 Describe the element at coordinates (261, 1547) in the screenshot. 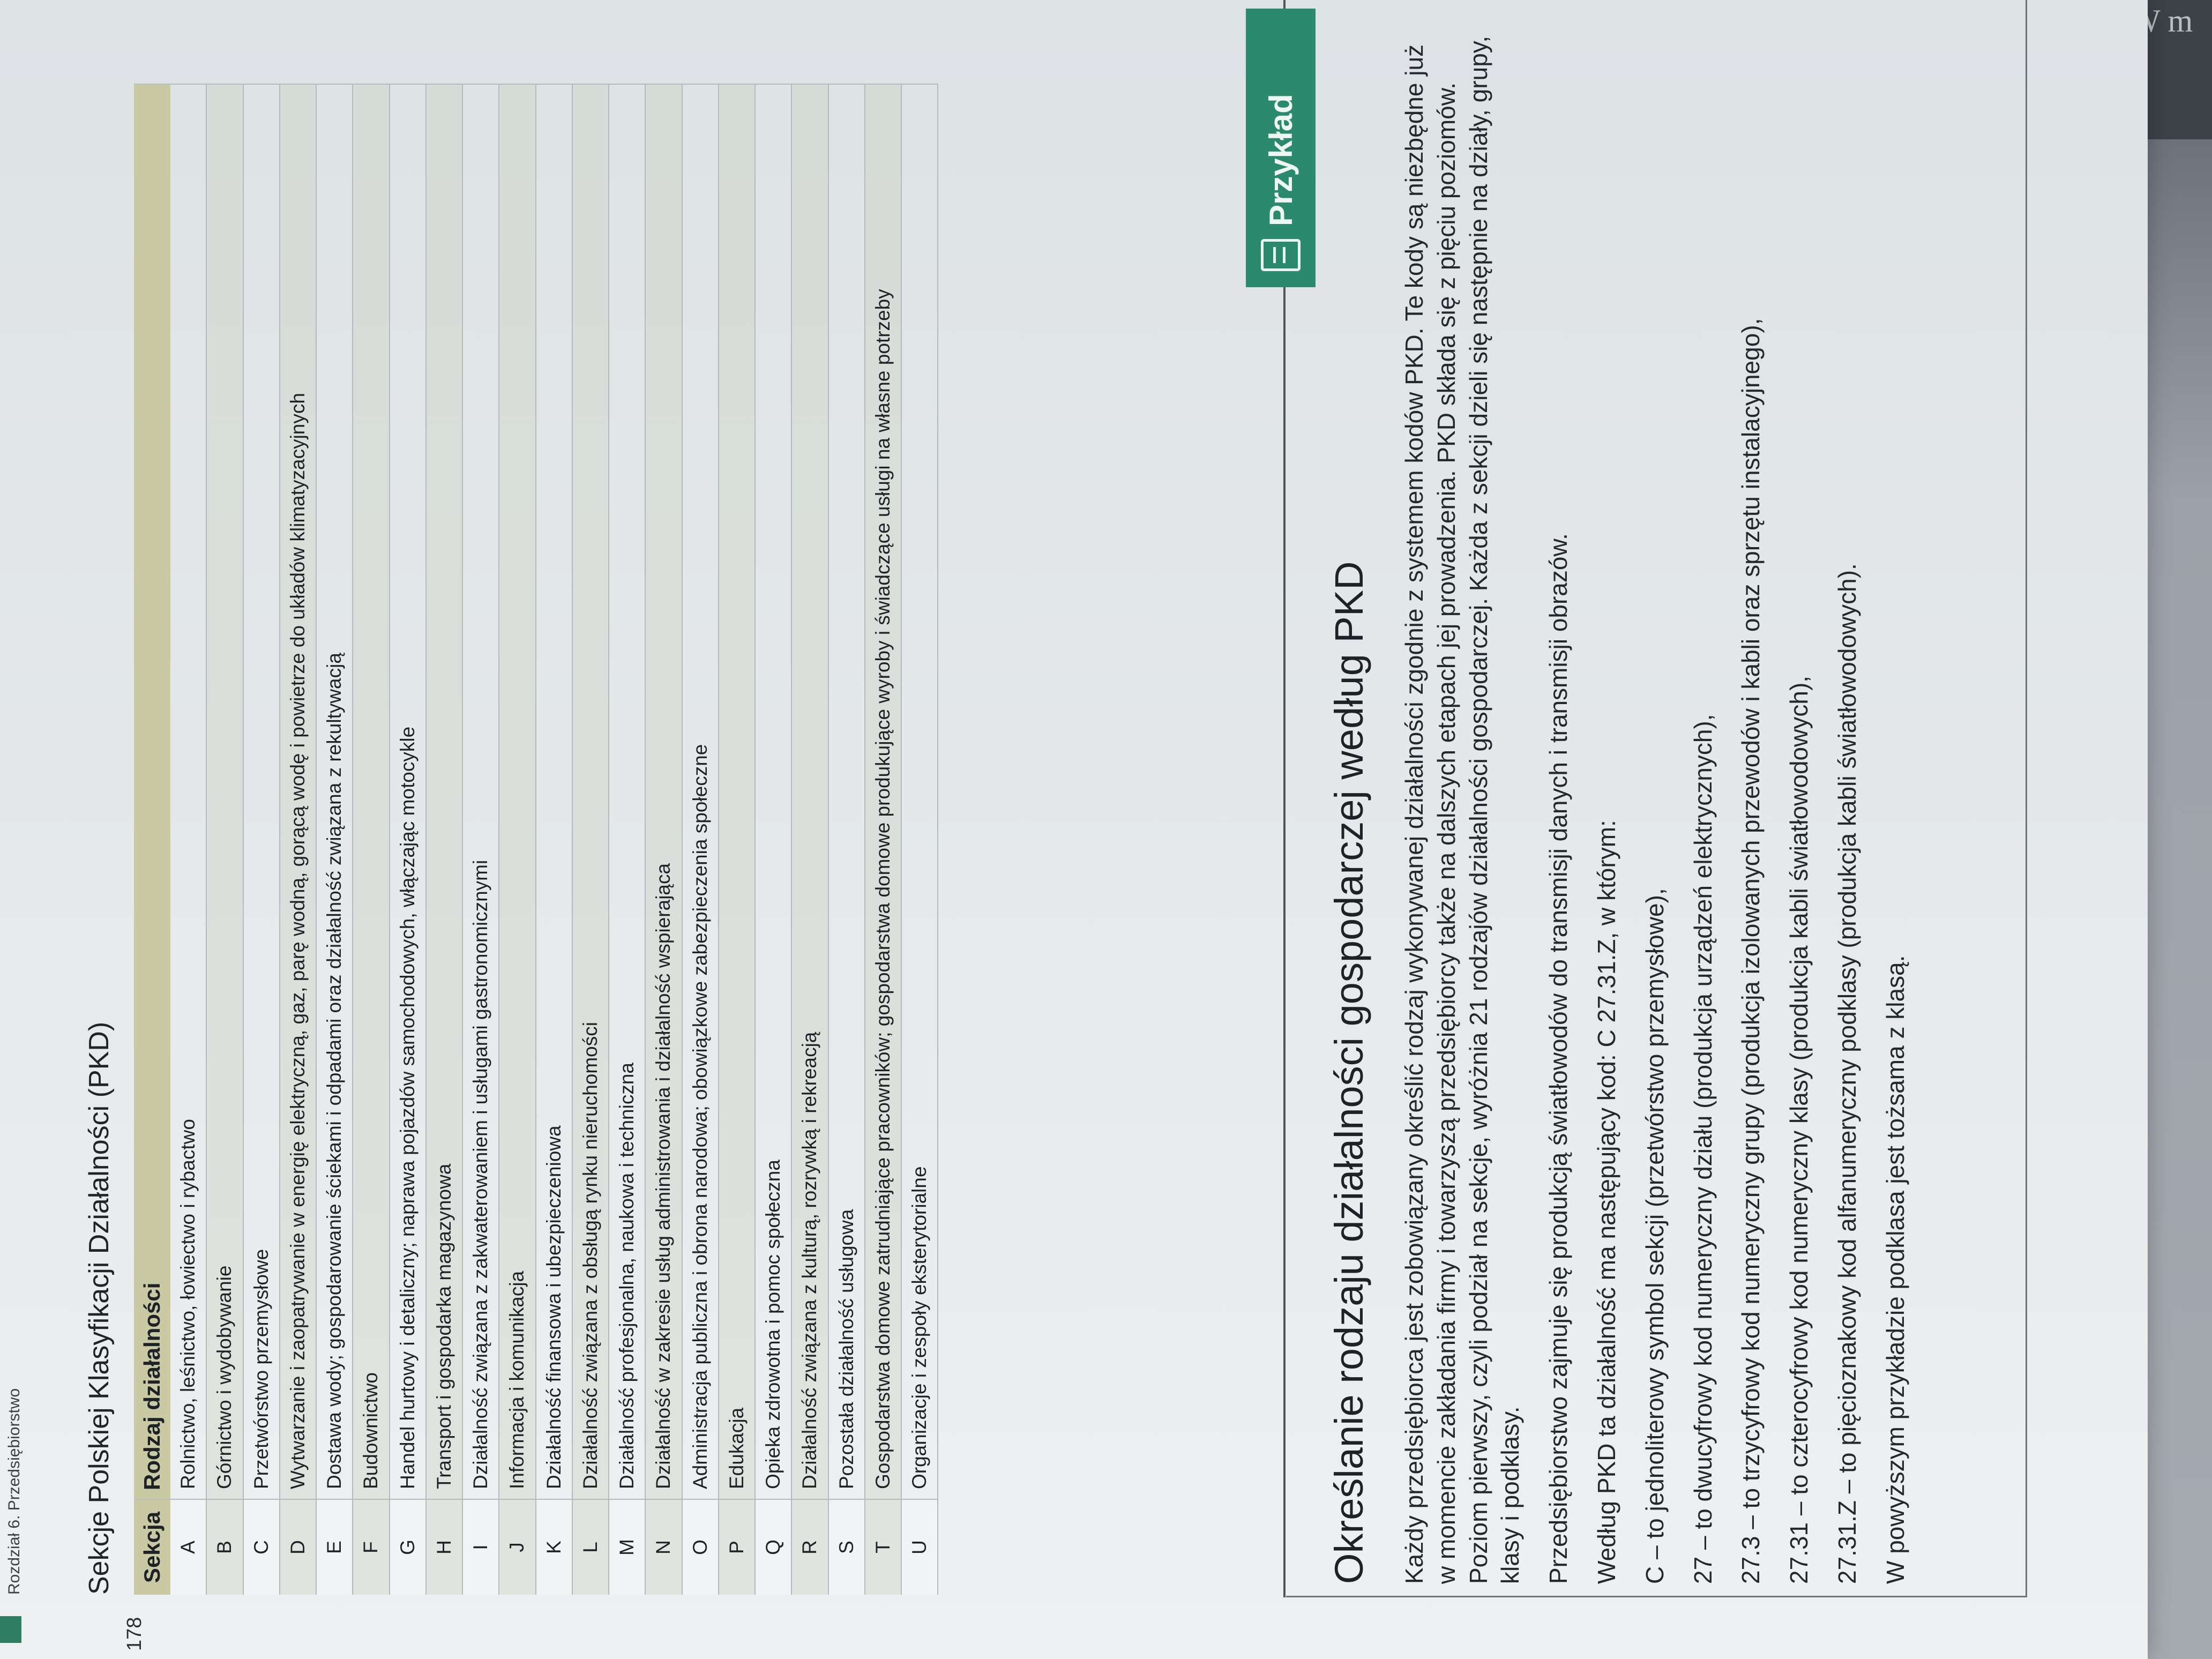

I see `section-code-cell: C` at that location.